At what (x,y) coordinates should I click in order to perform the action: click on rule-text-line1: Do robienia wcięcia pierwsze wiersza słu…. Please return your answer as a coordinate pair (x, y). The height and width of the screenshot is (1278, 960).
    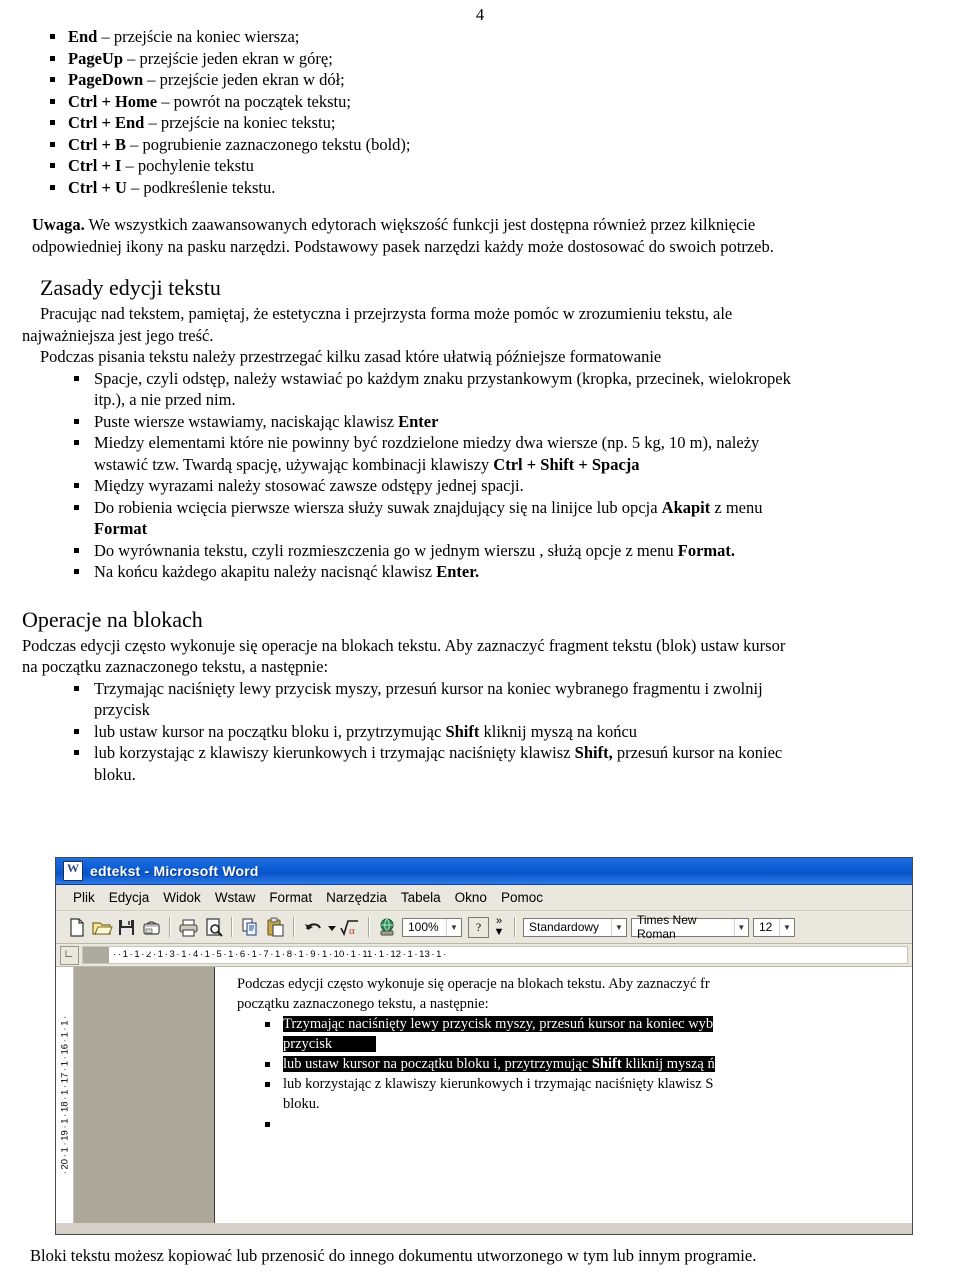
    Looking at the image, I should click on (378, 507).